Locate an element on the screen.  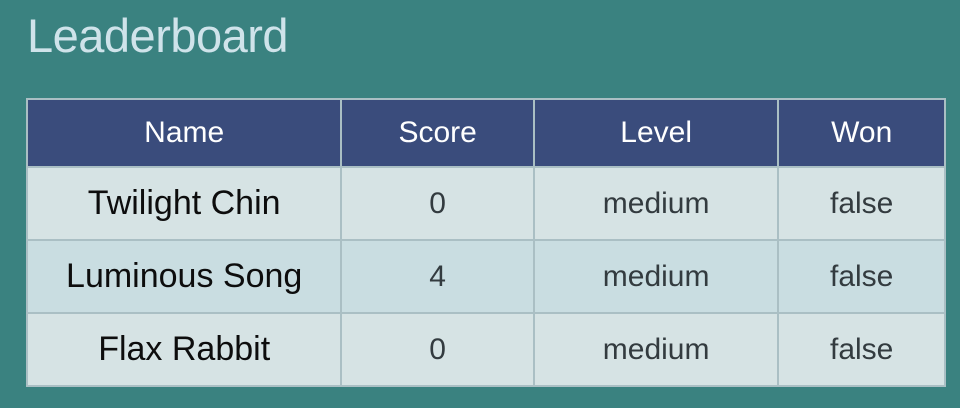
column-header-score: Score is located at coordinates (437, 133).